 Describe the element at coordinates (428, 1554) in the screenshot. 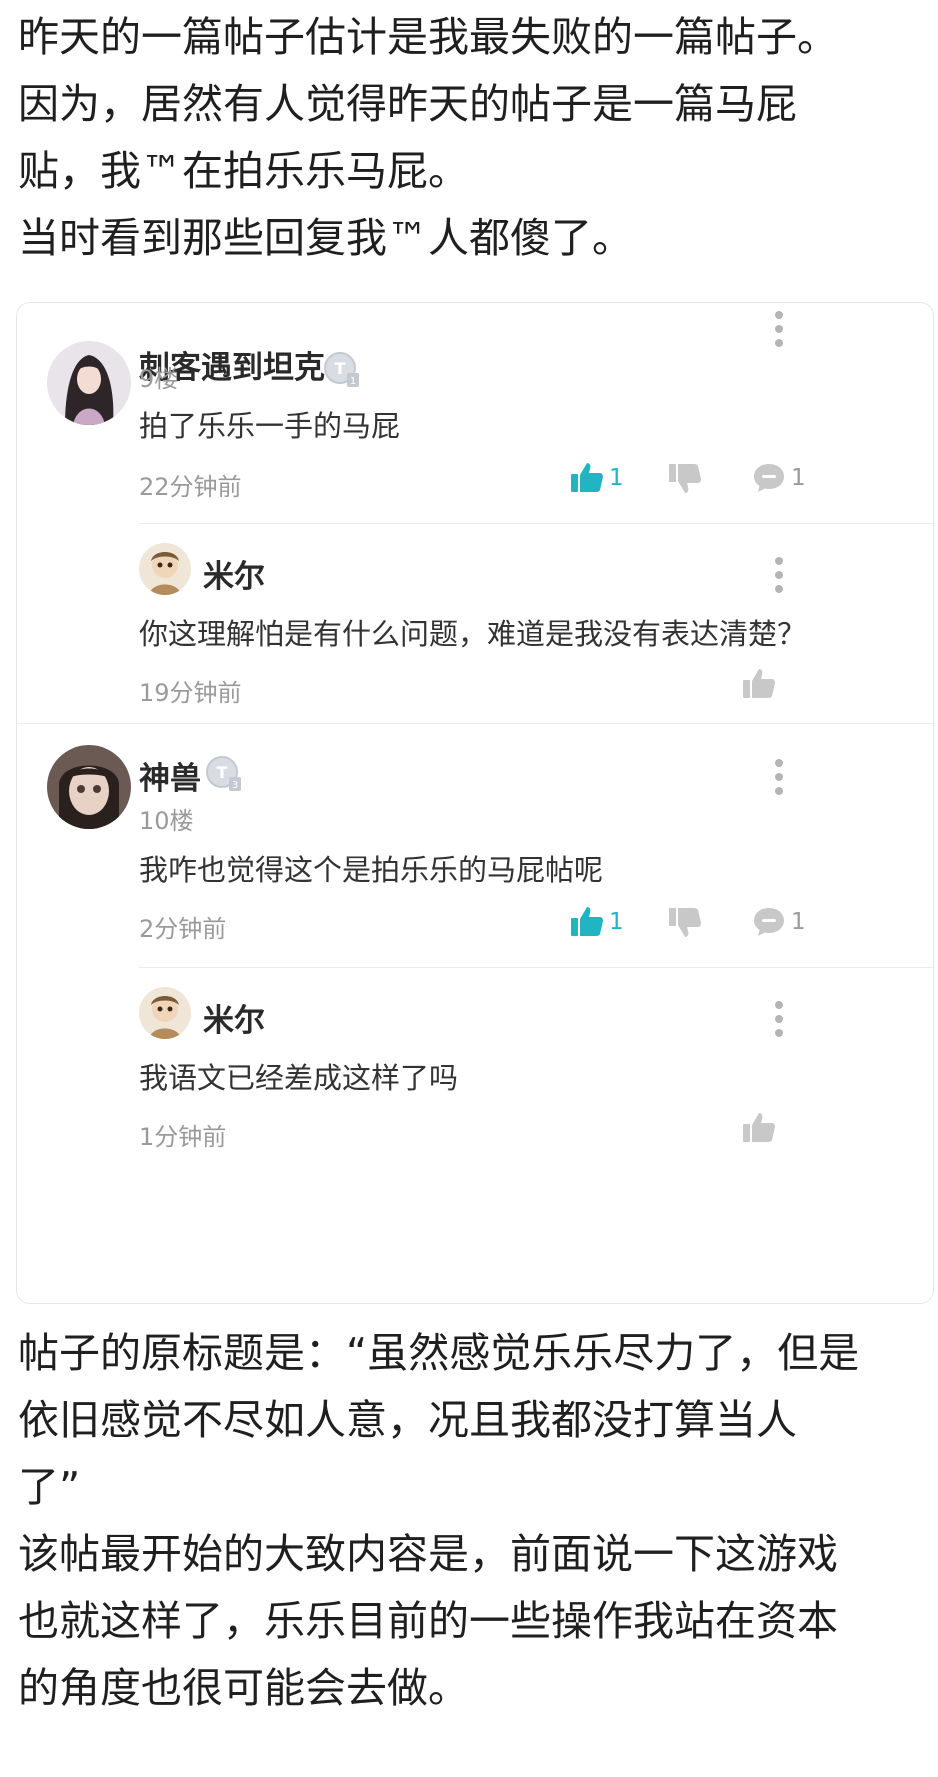

I see `body-line: 该帖最开始的大致内容是，前面说一下这游戏` at that location.